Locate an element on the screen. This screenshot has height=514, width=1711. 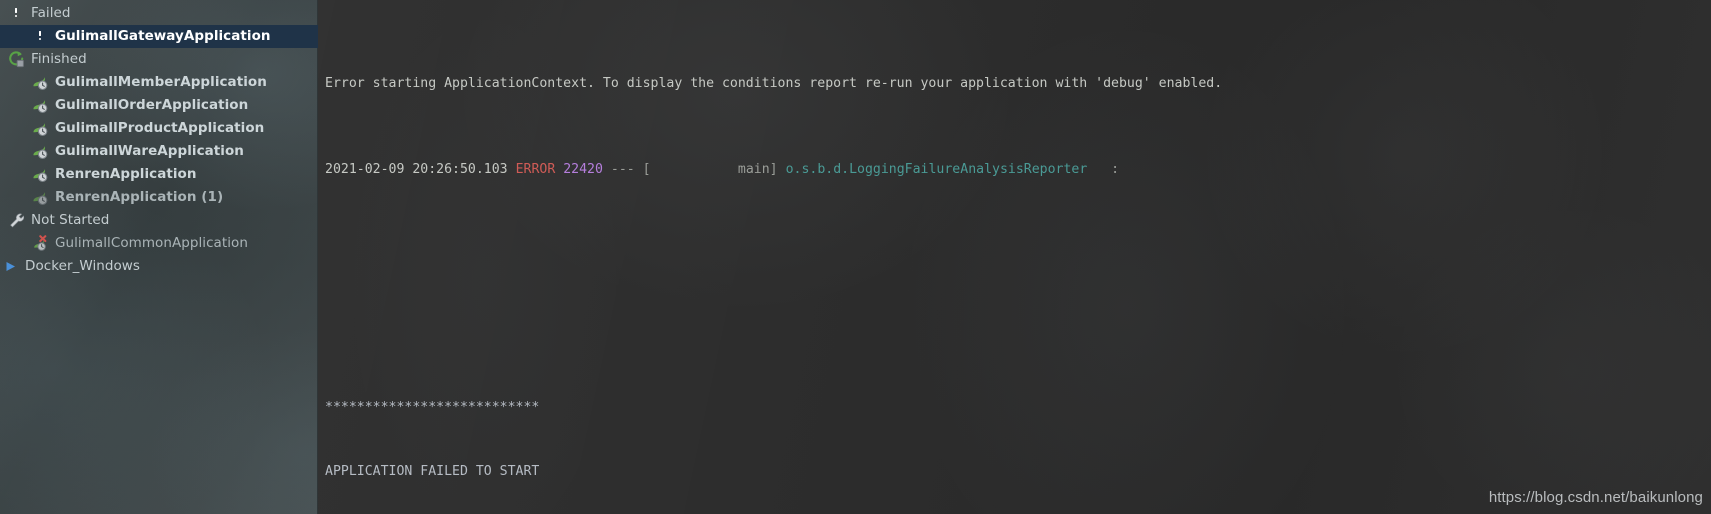
tree-node-renrenapplication: RenrenApplication is located at coordinates (159, 174).